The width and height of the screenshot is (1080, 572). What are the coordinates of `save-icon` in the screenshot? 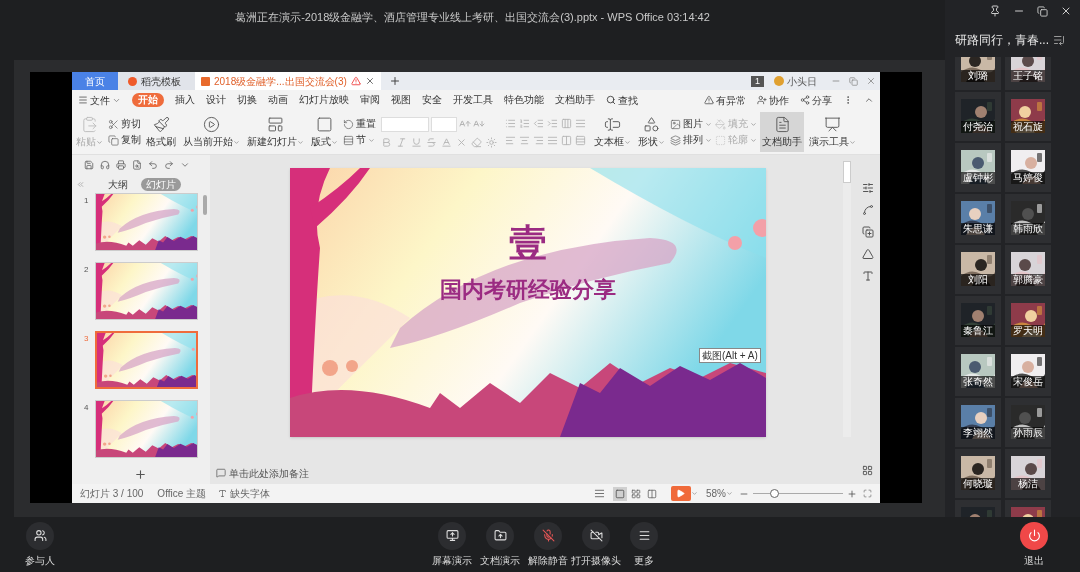 It's located at (89, 165).